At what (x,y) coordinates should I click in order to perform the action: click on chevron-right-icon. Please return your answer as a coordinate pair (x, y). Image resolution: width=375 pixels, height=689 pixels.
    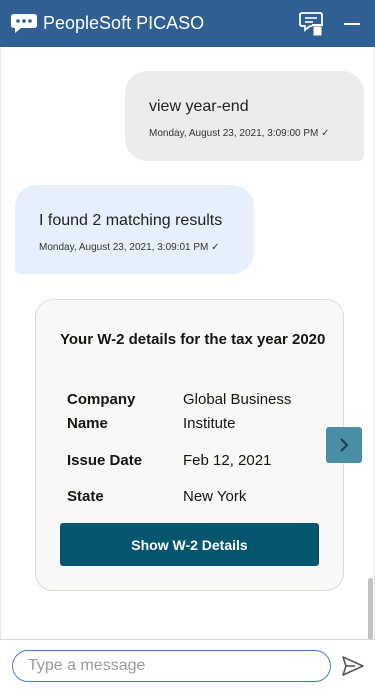
    Looking at the image, I should click on (344, 445).